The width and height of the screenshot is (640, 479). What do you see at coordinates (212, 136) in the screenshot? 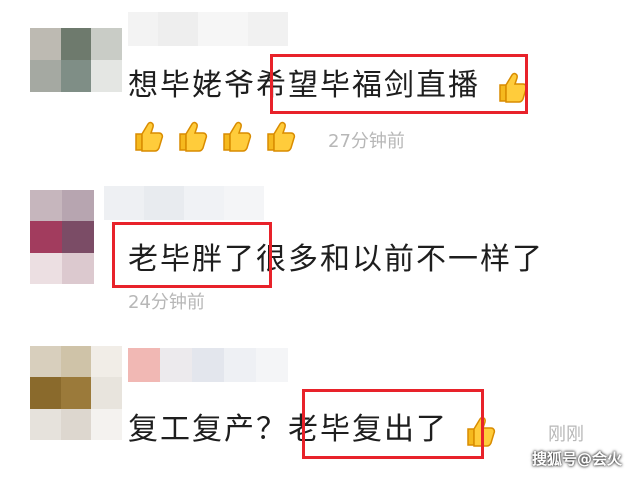
I see `emoji-row` at bounding box center [212, 136].